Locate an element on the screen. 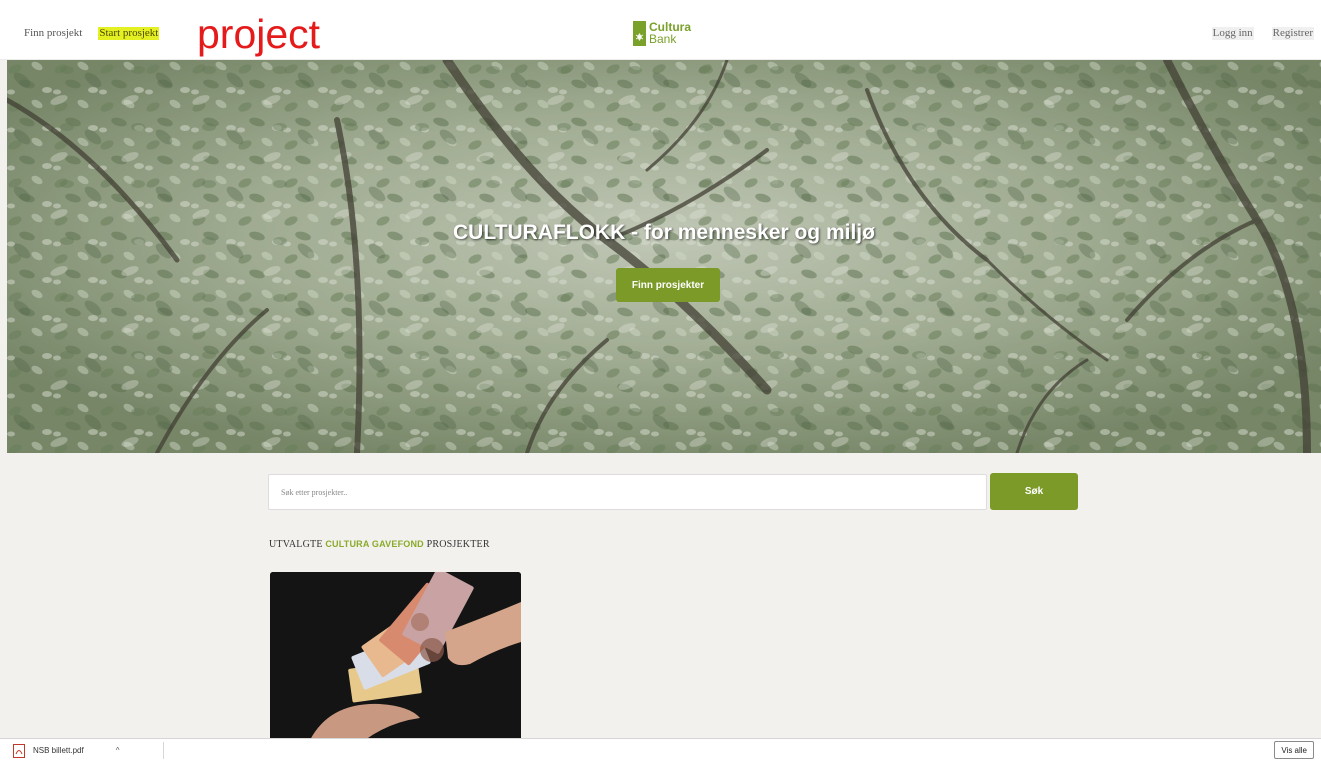  nav-find-project: Finn prosjekt is located at coordinates (53, 33).